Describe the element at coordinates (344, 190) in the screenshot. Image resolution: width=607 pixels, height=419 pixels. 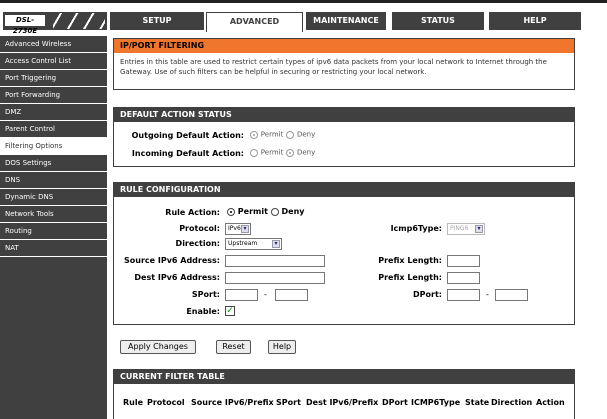
I see `rule-config-title: RULE CONFIGURATION` at that location.